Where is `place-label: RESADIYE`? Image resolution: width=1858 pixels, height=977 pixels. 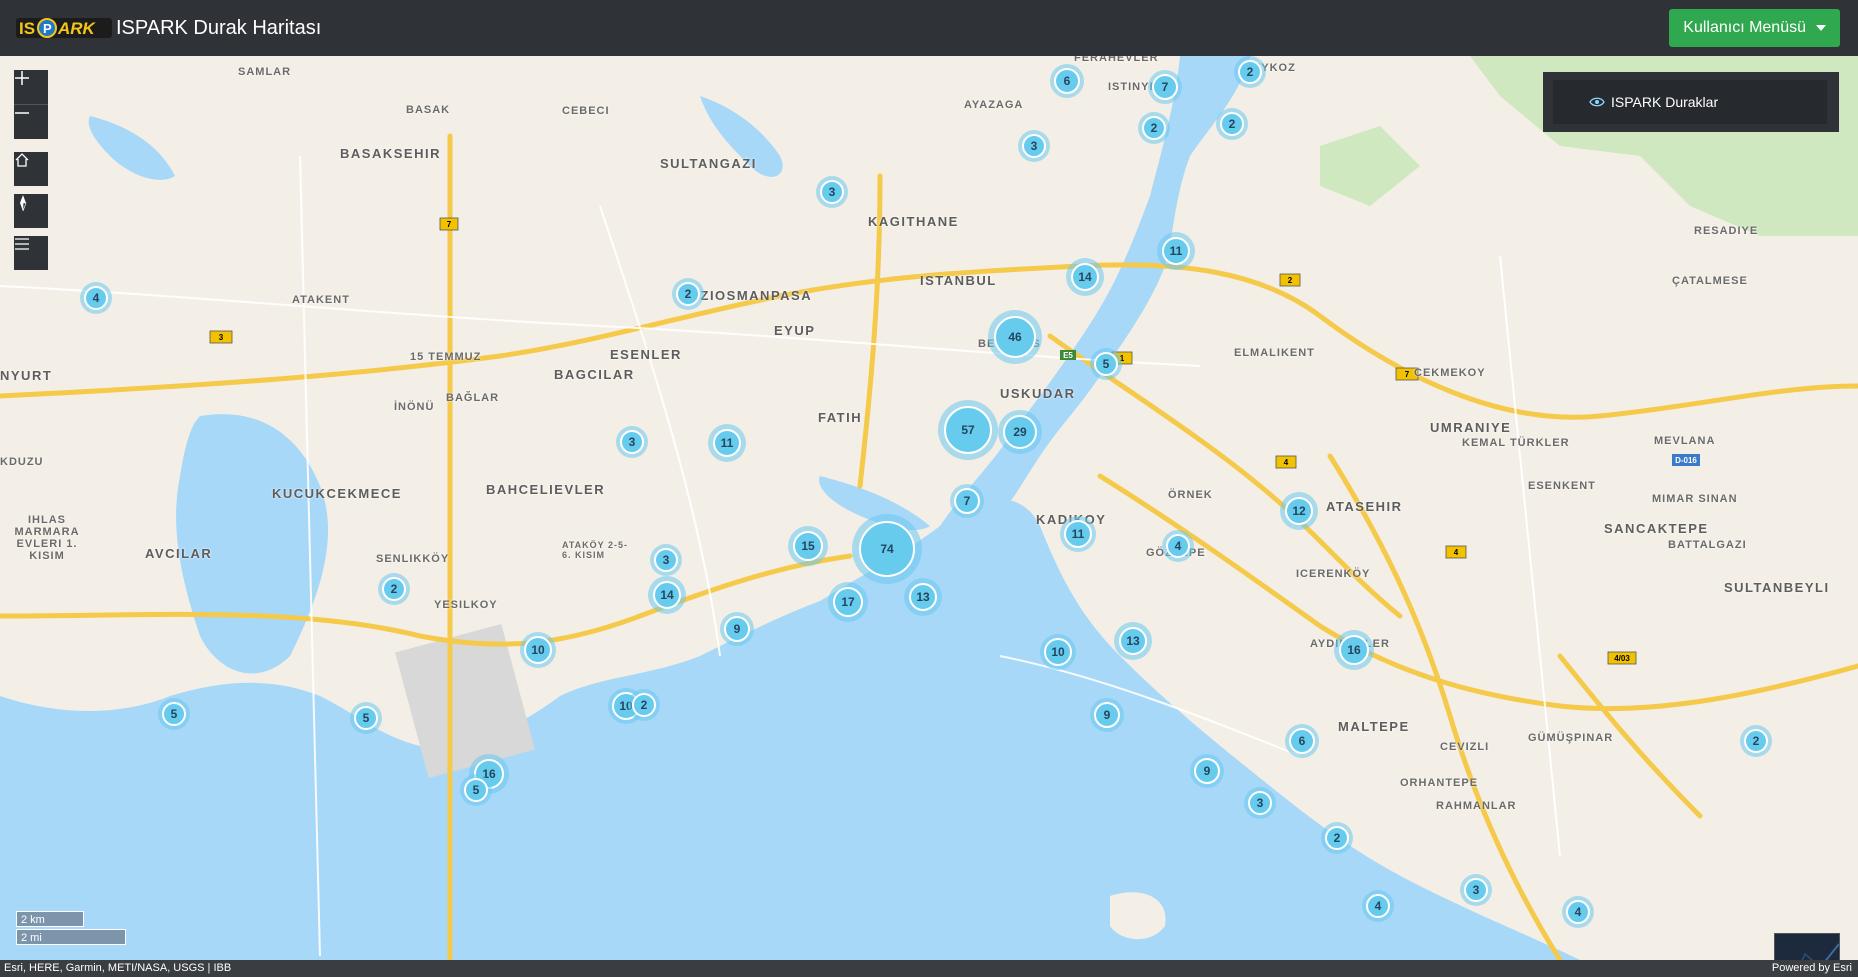
place-label: RESADIYE is located at coordinates (1726, 231).